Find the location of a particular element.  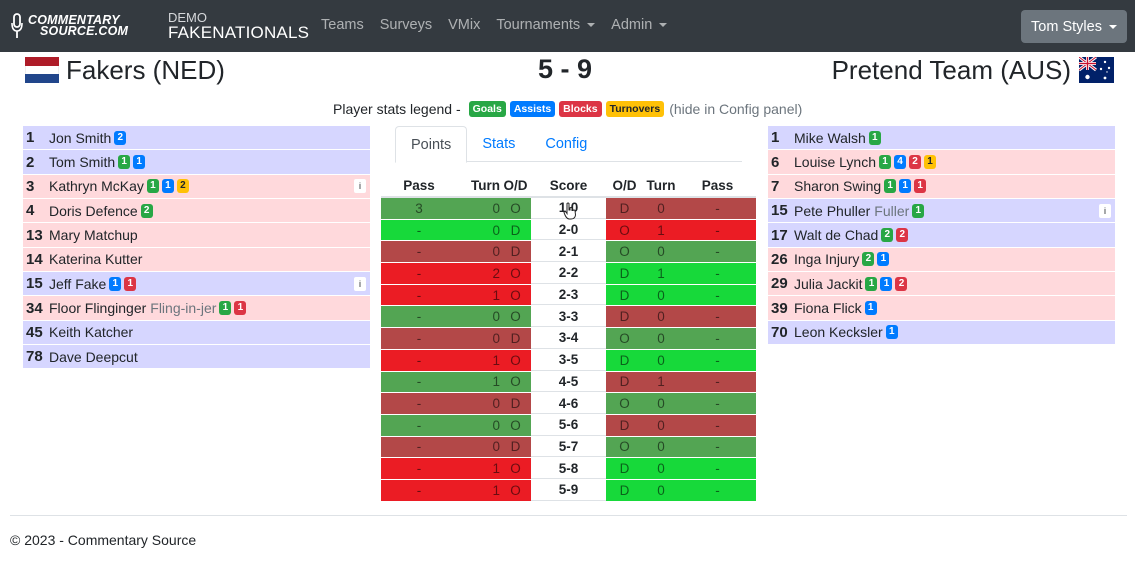

away-point-cell: O 0 - is located at coordinates (681, 338).